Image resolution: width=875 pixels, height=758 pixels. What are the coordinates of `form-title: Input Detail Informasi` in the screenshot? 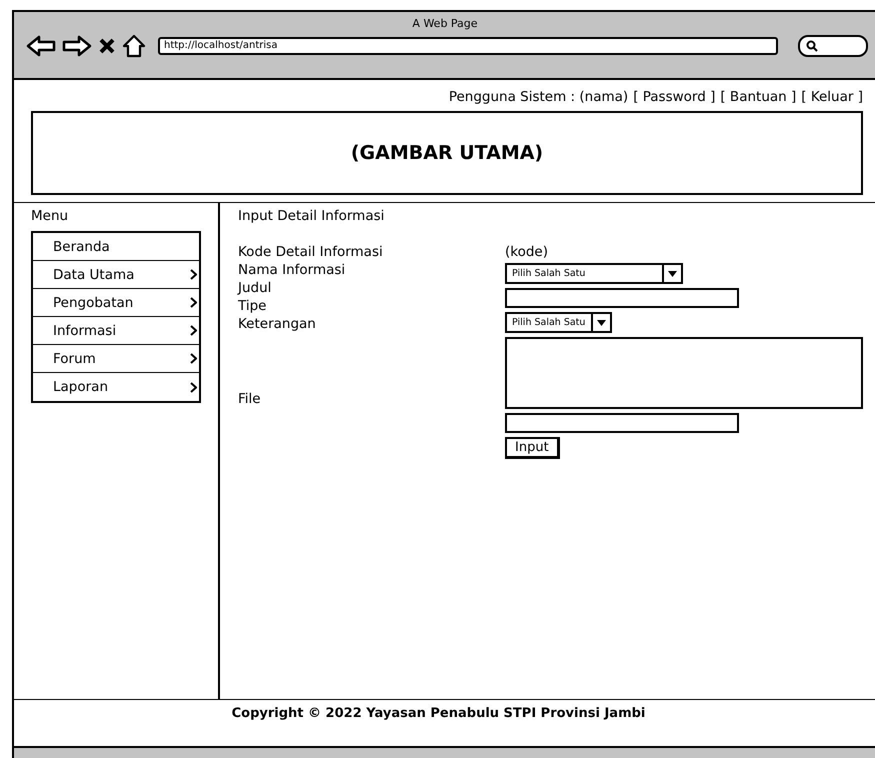 It's located at (312, 216).